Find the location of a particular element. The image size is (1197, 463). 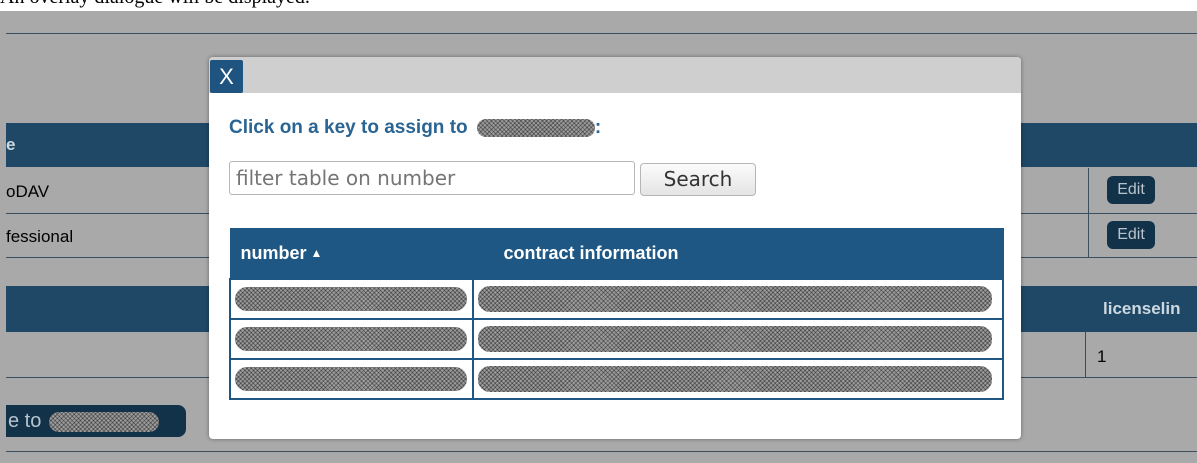

dialog-heading: Click on a key to assign to : is located at coordinates (415, 128).